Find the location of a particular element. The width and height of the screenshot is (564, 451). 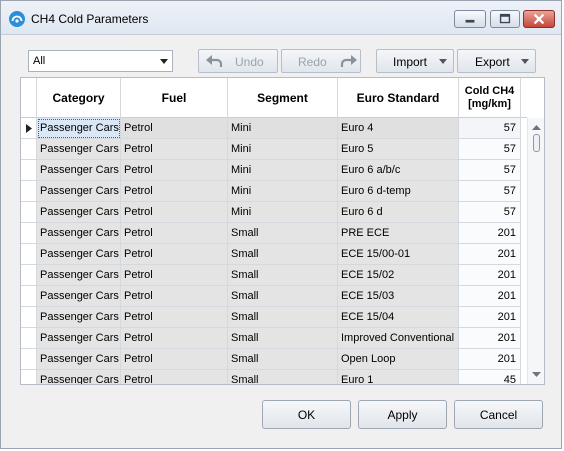

table-row: Passenger Cars Petrol Mini Euro 6 a/b/c 57 is located at coordinates (271, 170).